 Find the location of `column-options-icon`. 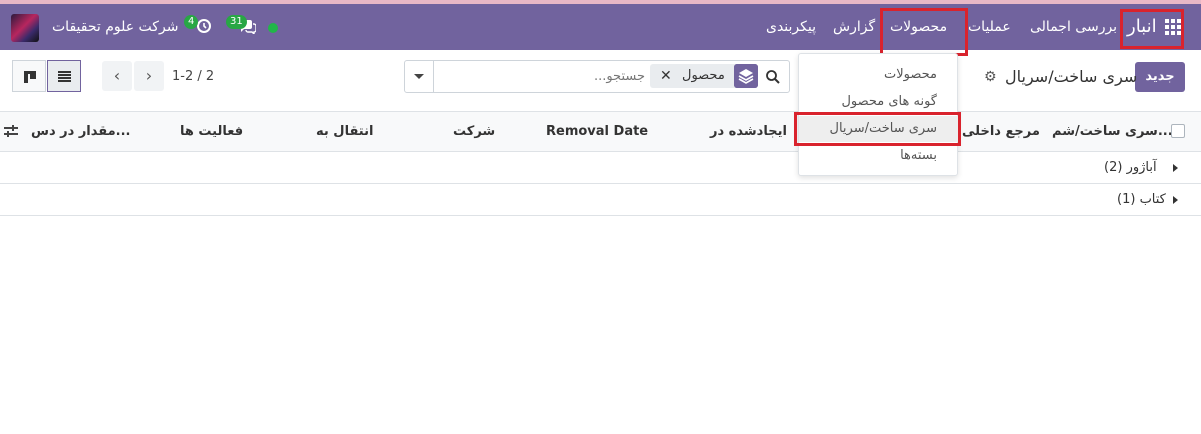

column-options-icon is located at coordinates (11, 131).